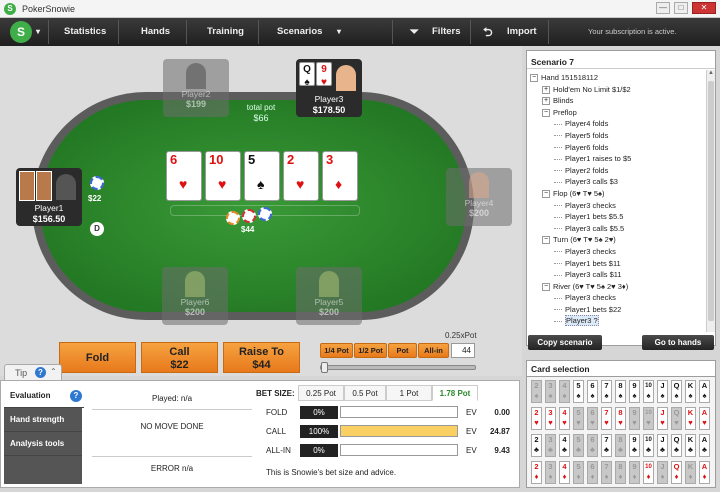 This screenshot has width=720, height=492. Describe the element at coordinates (592, 391) in the screenshot. I see `selectable-card: 6 ♠` at that location.